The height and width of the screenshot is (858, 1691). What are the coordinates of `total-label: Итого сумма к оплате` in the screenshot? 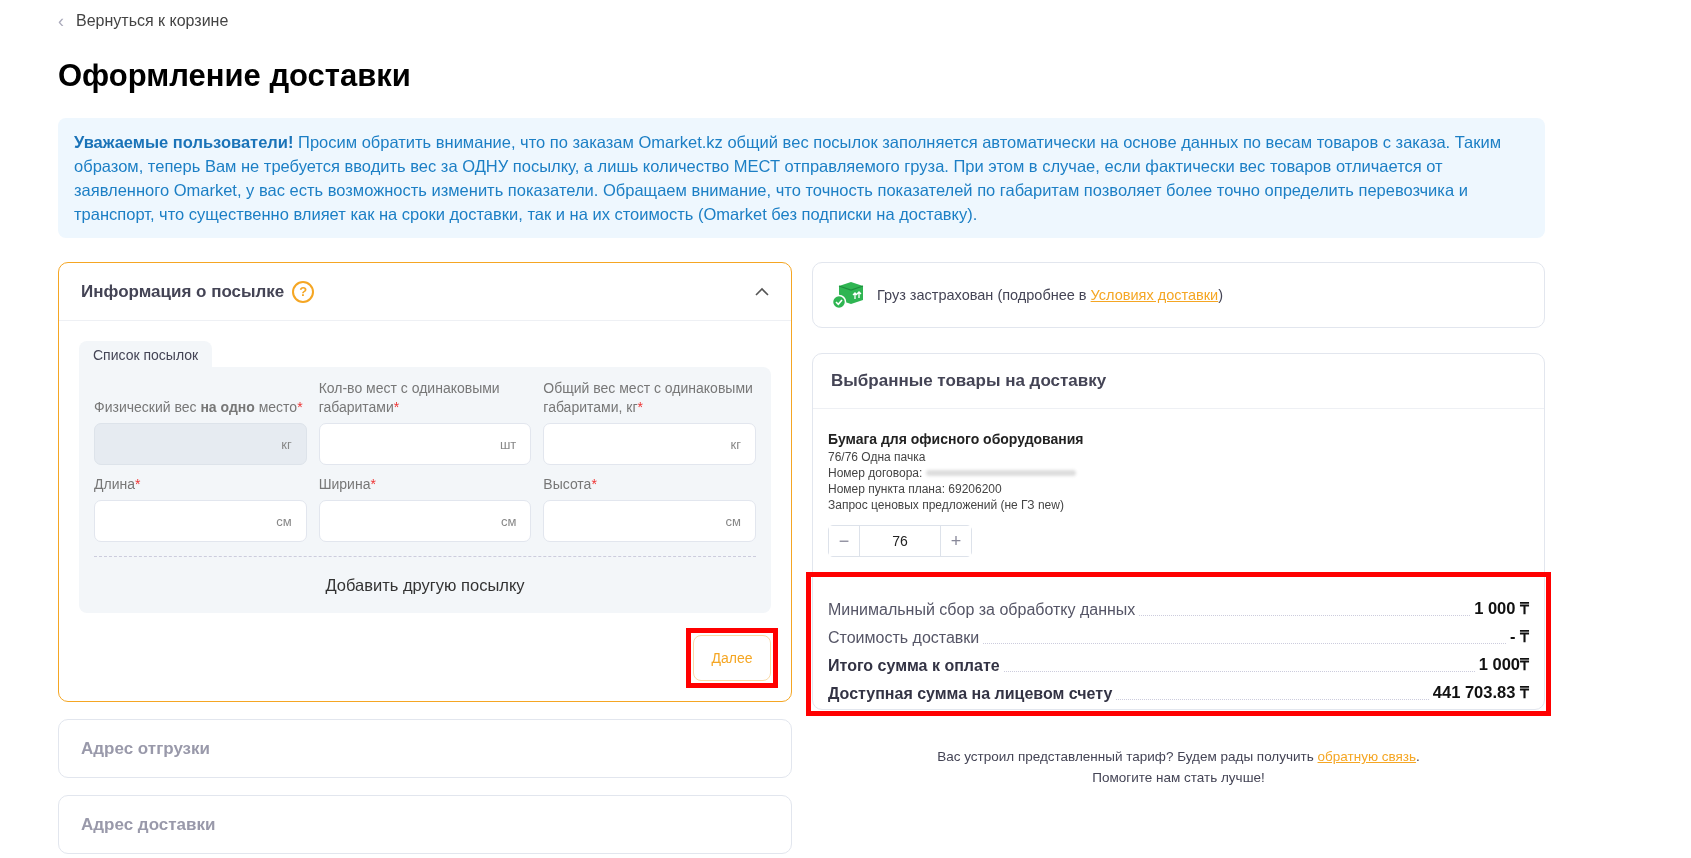 It's located at (914, 666).